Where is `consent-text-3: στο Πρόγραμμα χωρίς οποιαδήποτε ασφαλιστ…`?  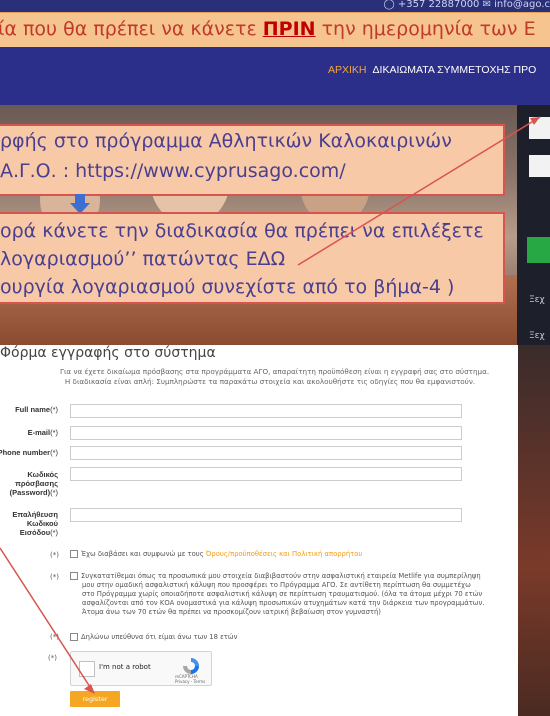
consent-text-3: στο Πρόγραμμα χωρίς οποιαδήποτε ασφαλιστ… is located at coordinates (282, 594).